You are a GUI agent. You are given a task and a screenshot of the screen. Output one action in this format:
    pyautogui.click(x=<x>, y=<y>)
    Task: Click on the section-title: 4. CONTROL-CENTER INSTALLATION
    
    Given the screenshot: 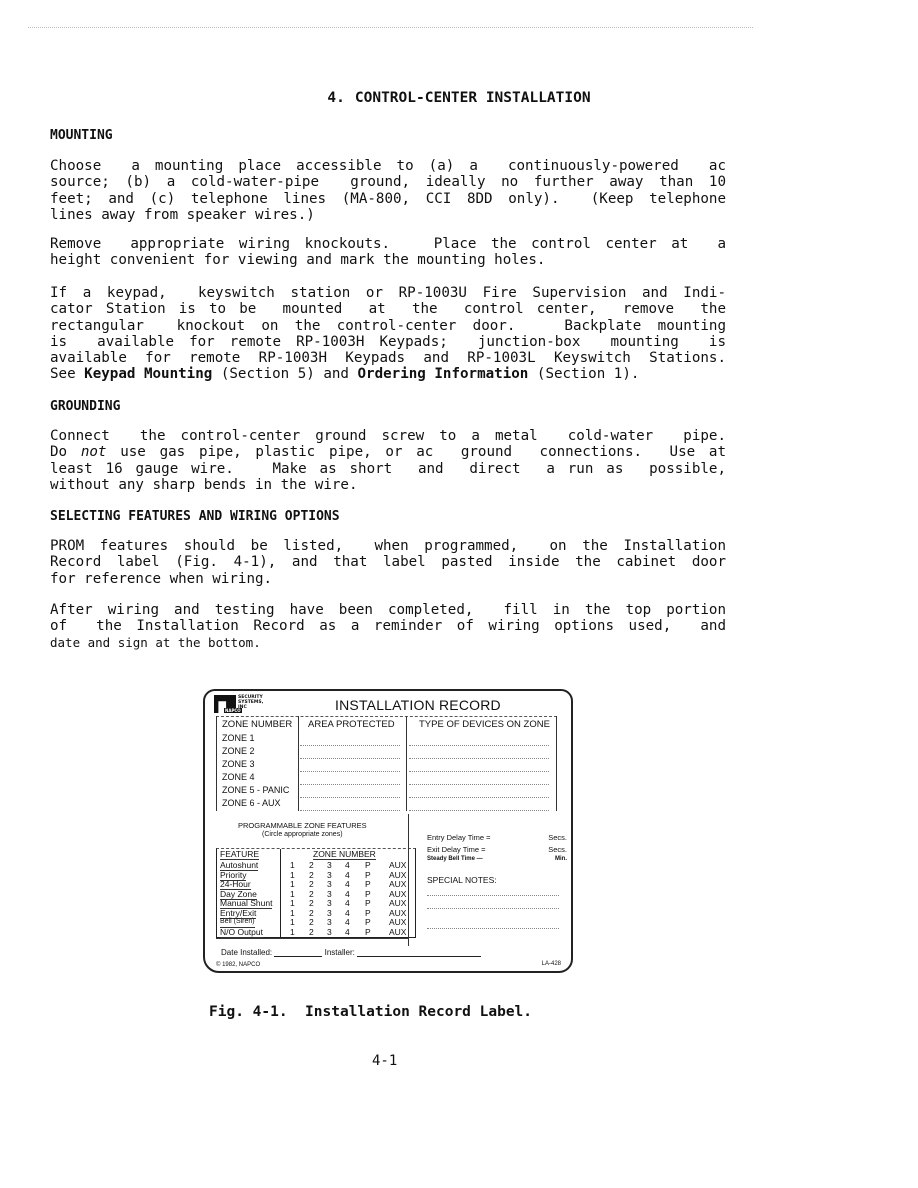 What is the action you would take?
    pyautogui.click(x=459, y=98)
    